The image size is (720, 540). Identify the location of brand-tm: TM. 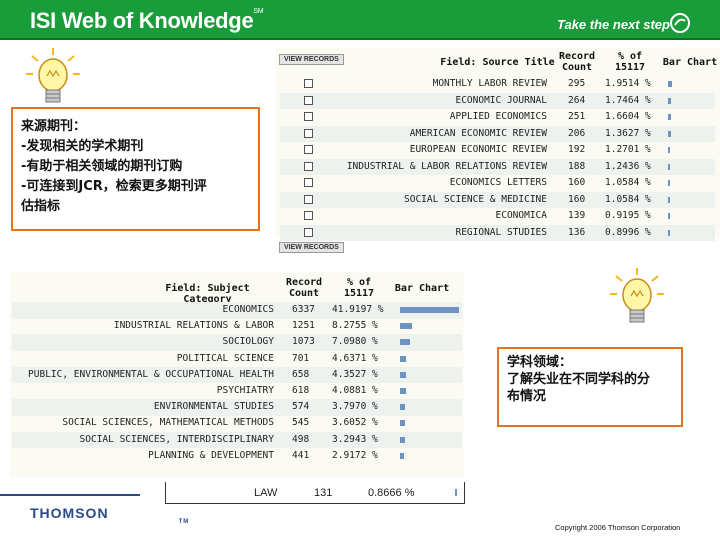
(184, 522).